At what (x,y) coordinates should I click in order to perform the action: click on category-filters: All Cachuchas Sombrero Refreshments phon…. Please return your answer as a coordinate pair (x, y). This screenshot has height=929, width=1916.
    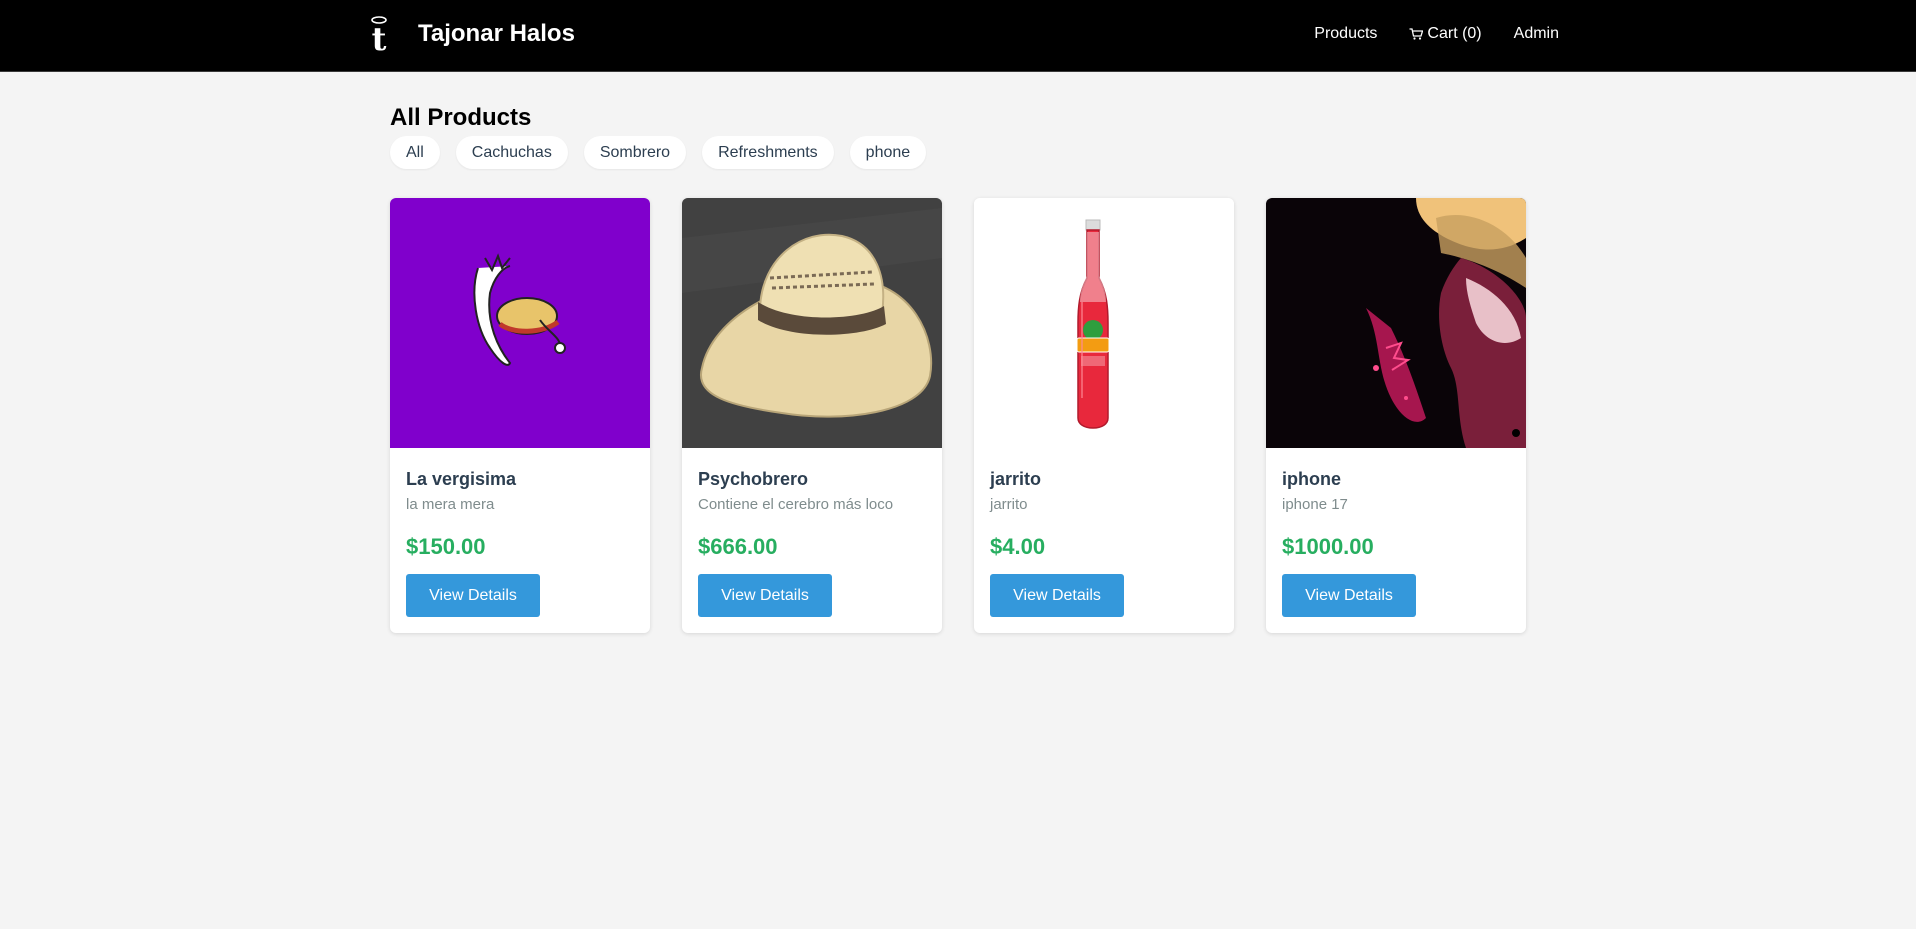
    Looking at the image, I should click on (958, 152).